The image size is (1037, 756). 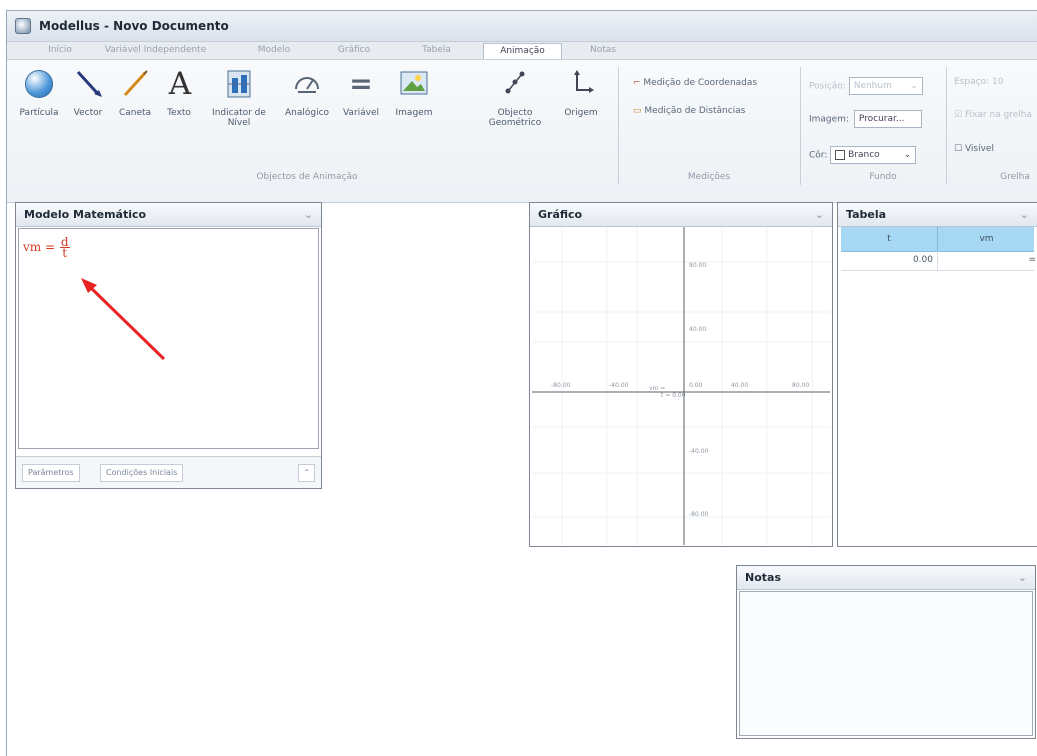 I want to click on y-tick-label: -40.00, so click(x=699, y=451).